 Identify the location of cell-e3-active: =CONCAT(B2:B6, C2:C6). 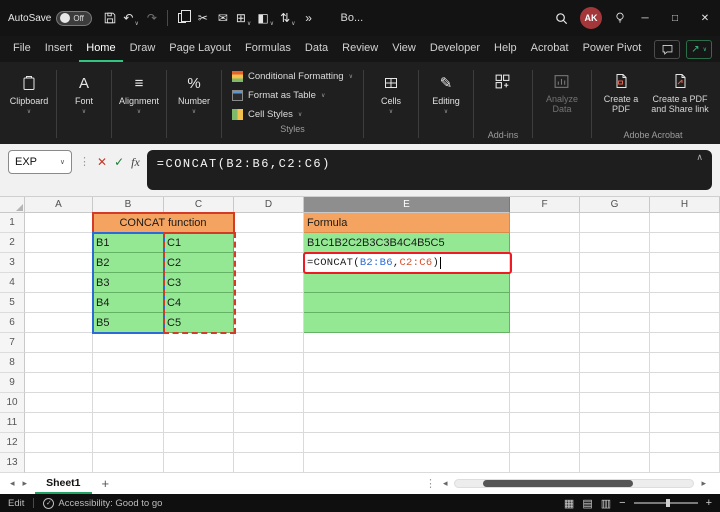
(407, 263).